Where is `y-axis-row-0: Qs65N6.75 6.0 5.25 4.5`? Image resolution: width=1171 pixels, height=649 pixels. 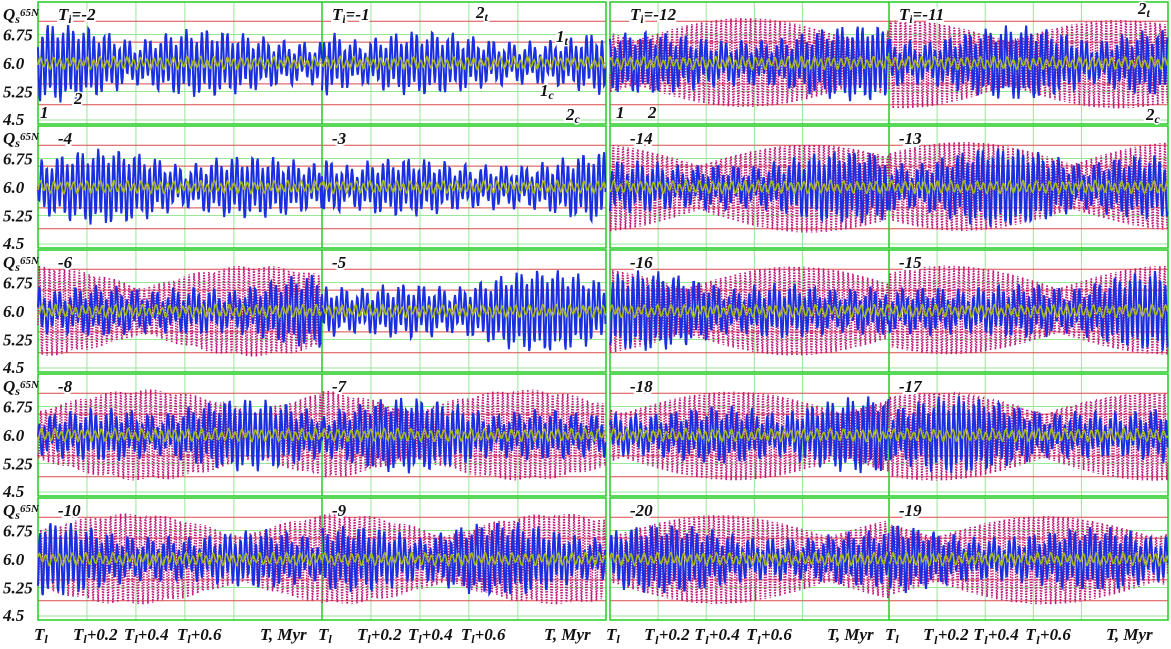
y-axis-row-0: Qs65N6.75 6.0 5.25 4.5 is located at coordinates (21, 67).